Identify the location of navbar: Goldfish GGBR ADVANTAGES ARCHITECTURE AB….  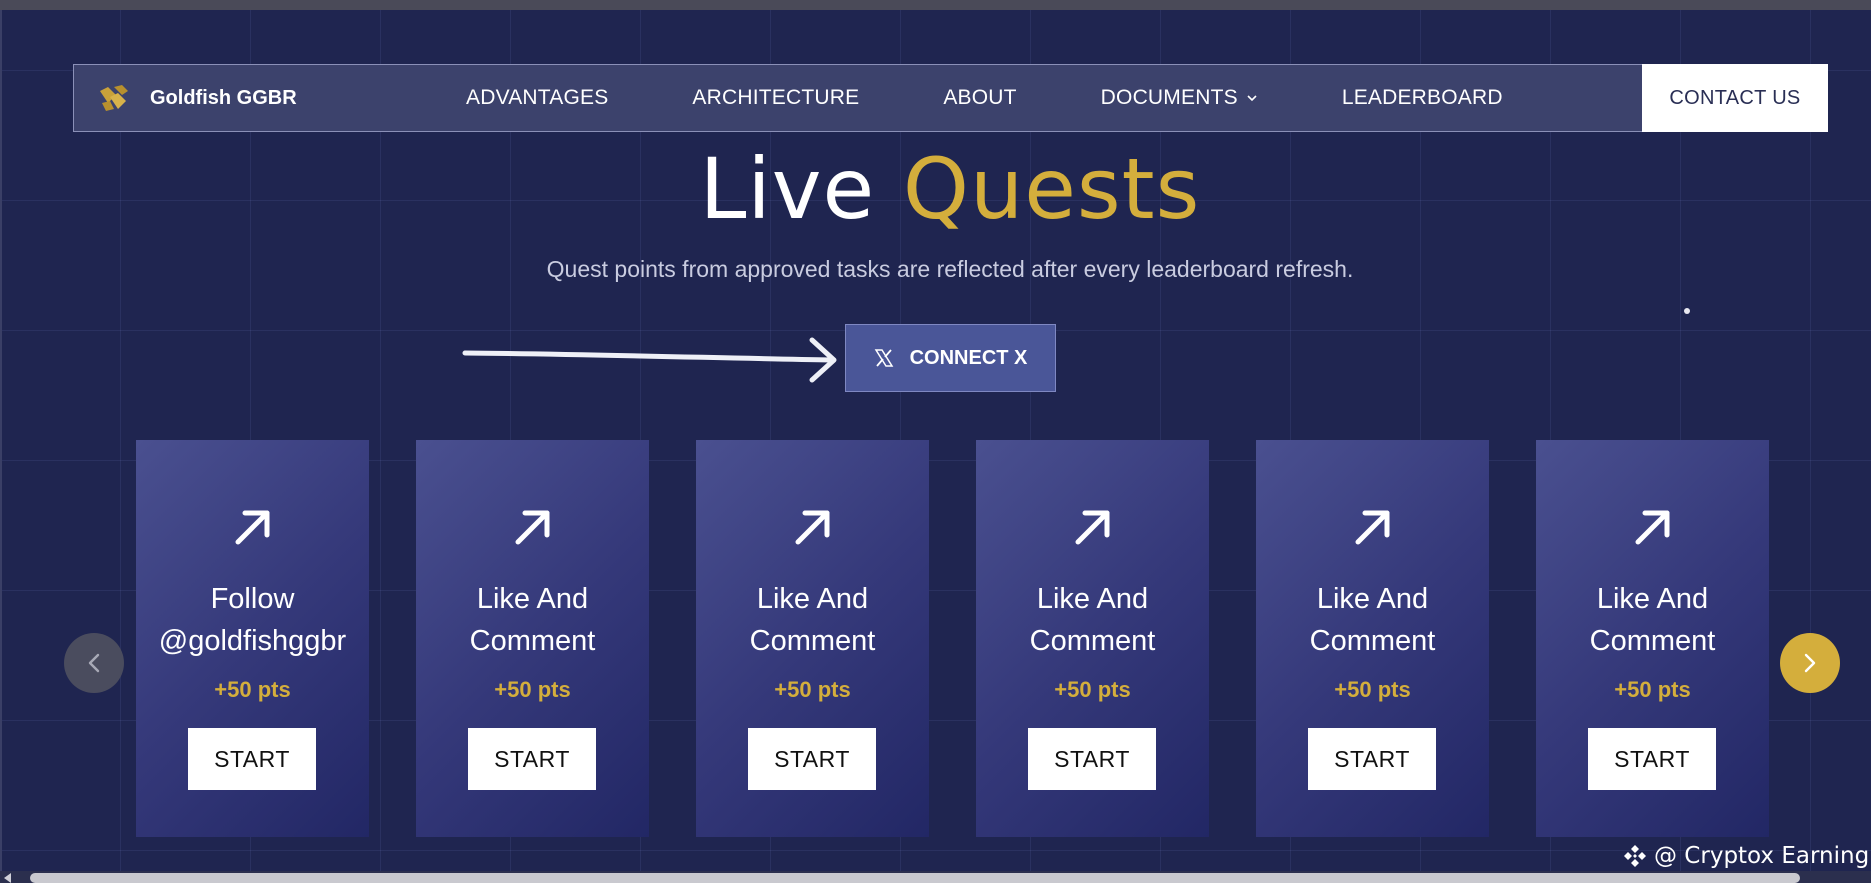
(950, 98).